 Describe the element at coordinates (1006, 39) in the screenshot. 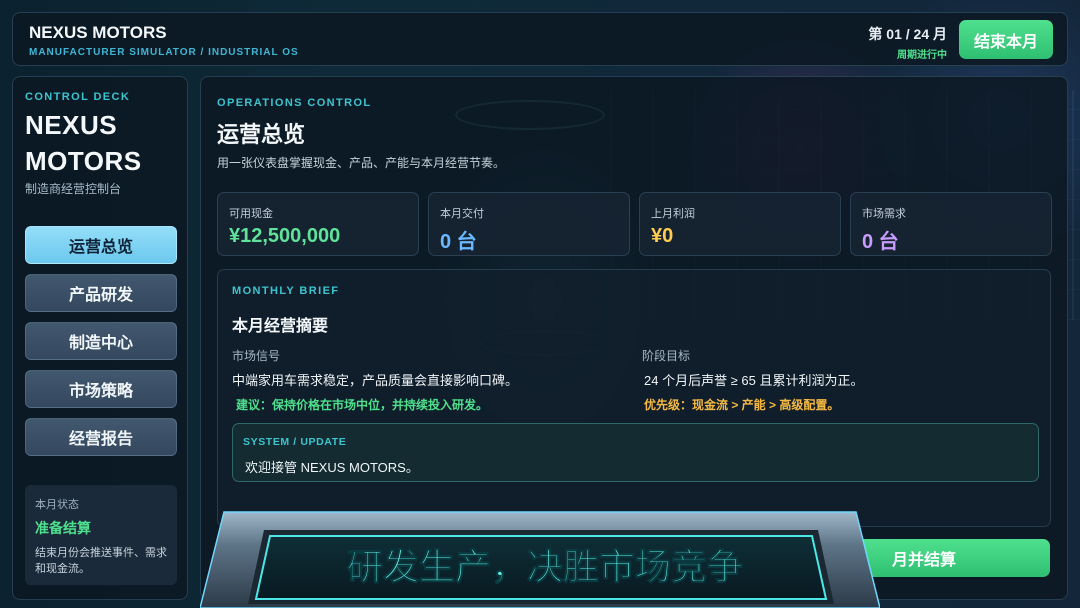

I see `end-month-button: 结束本月` at that location.